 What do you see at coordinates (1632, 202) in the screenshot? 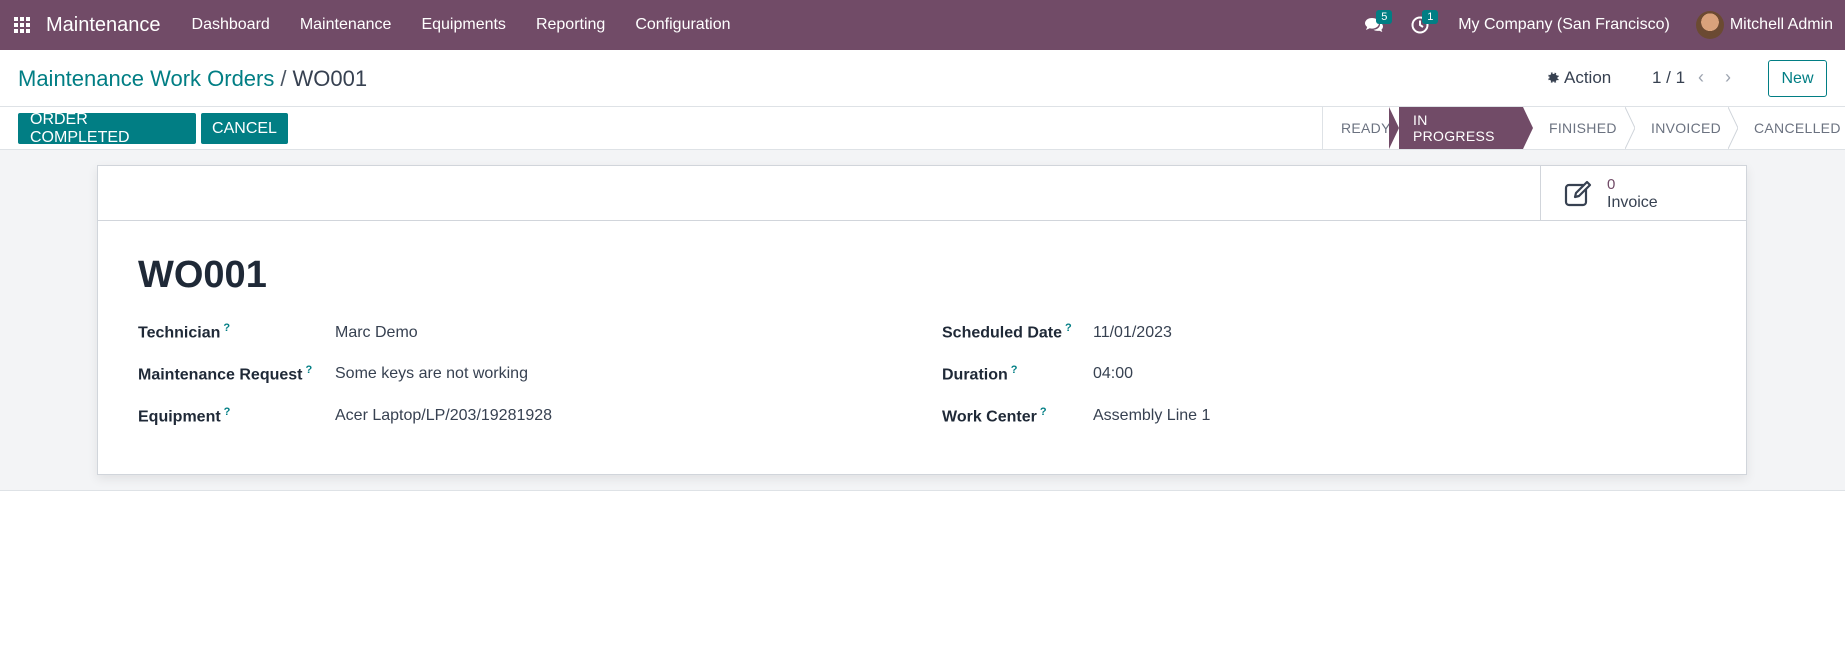
I see `invoice-label: Invoice` at bounding box center [1632, 202].